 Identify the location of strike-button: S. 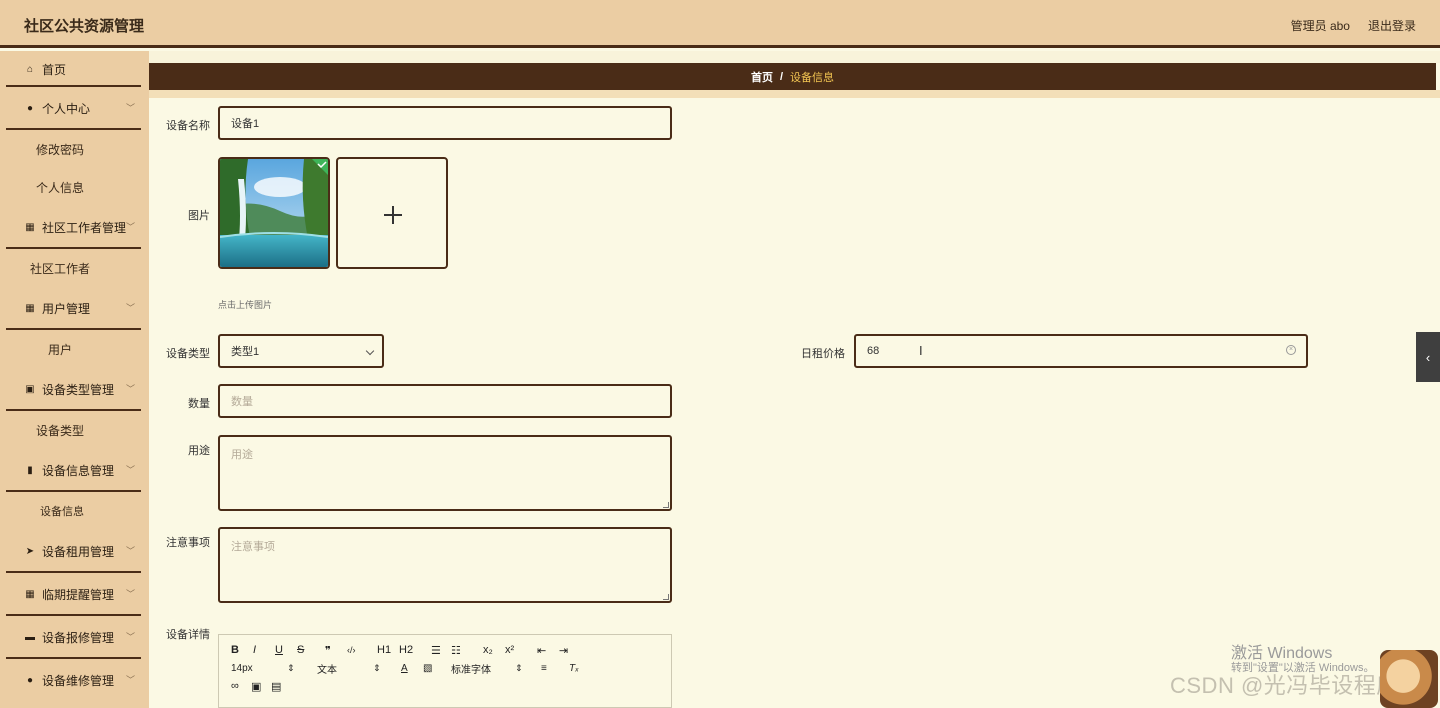
(311, 650).